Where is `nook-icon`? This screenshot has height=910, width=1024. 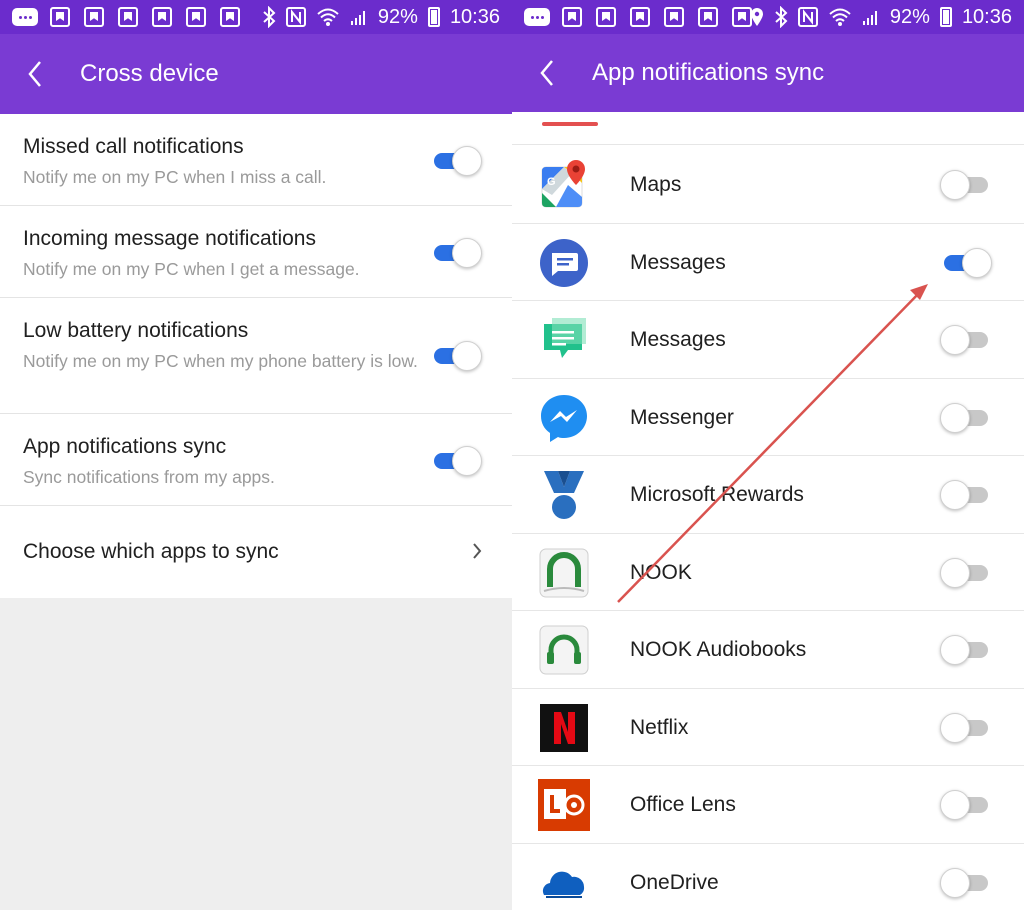
nook-icon is located at coordinates (564, 572).